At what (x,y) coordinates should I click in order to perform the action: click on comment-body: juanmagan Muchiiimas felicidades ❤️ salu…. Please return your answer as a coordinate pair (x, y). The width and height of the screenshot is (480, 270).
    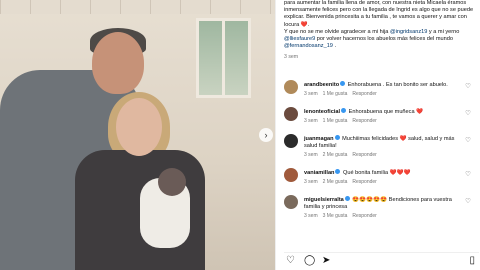
    Looking at the image, I should click on (384, 142).